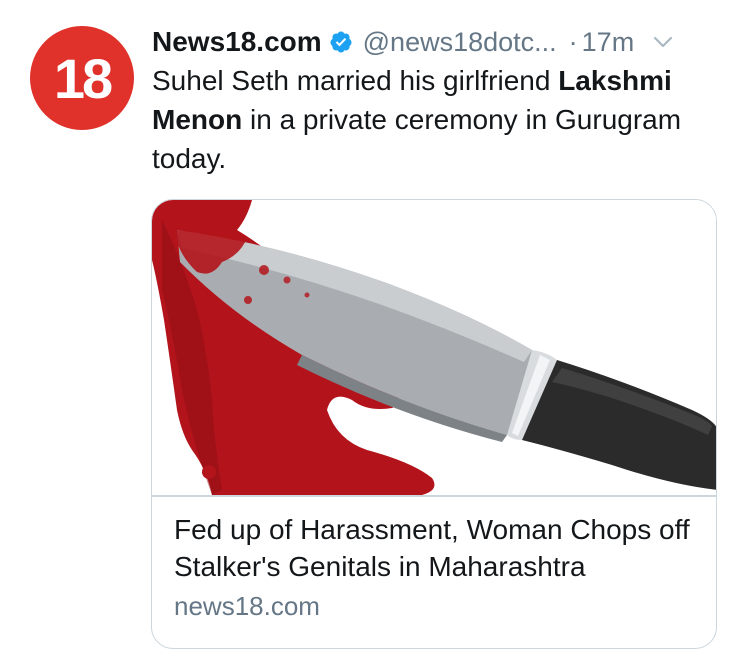 The image size is (750, 664). I want to click on tweet-header: News18.com @news18dotc... · 17m, so click(442, 42).